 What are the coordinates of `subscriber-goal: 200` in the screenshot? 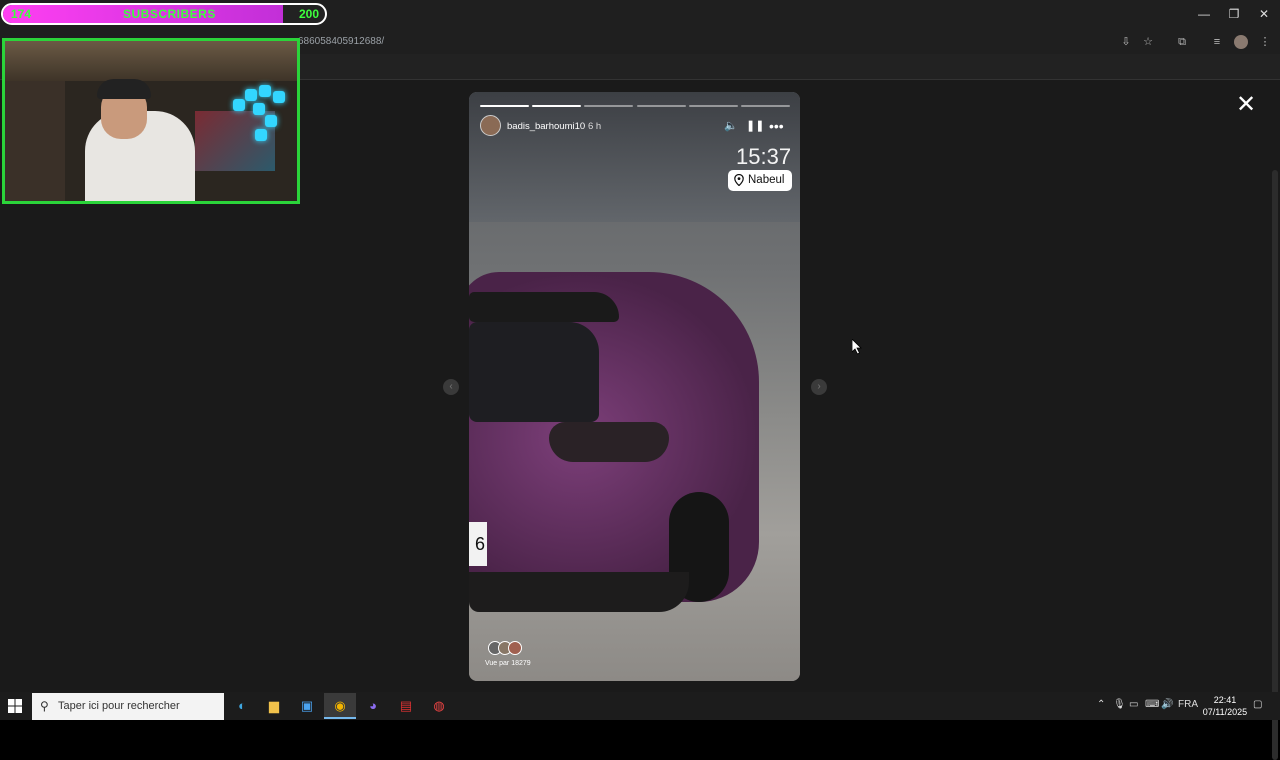 It's located at (308, 14).